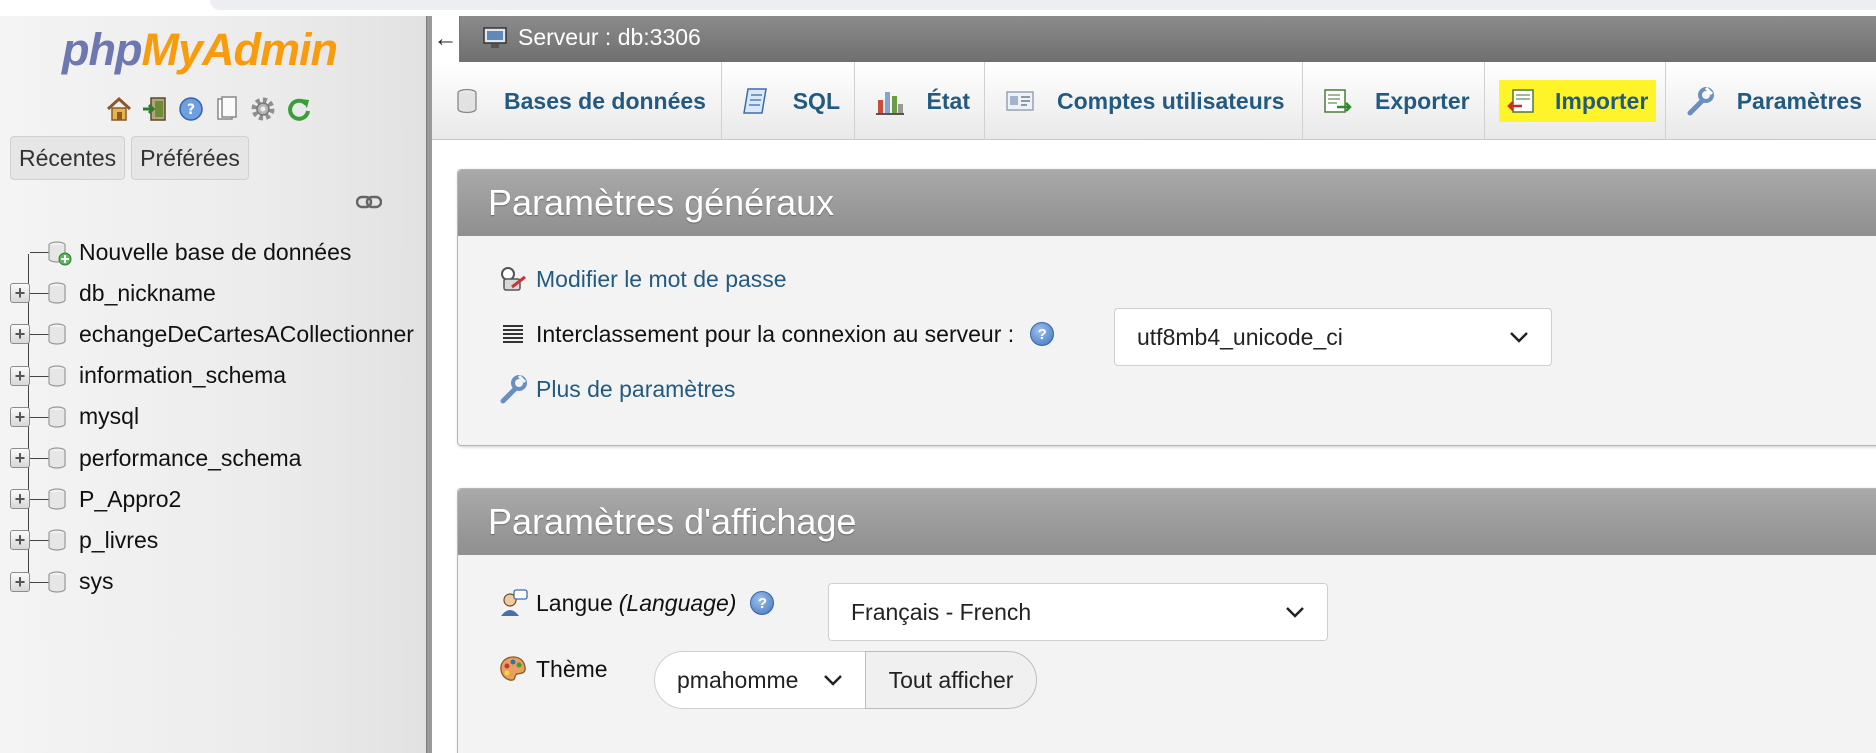 This screenshot has height=753, width=1876. I want to click on tab-settings: Paramètres, so click(1771, 101).